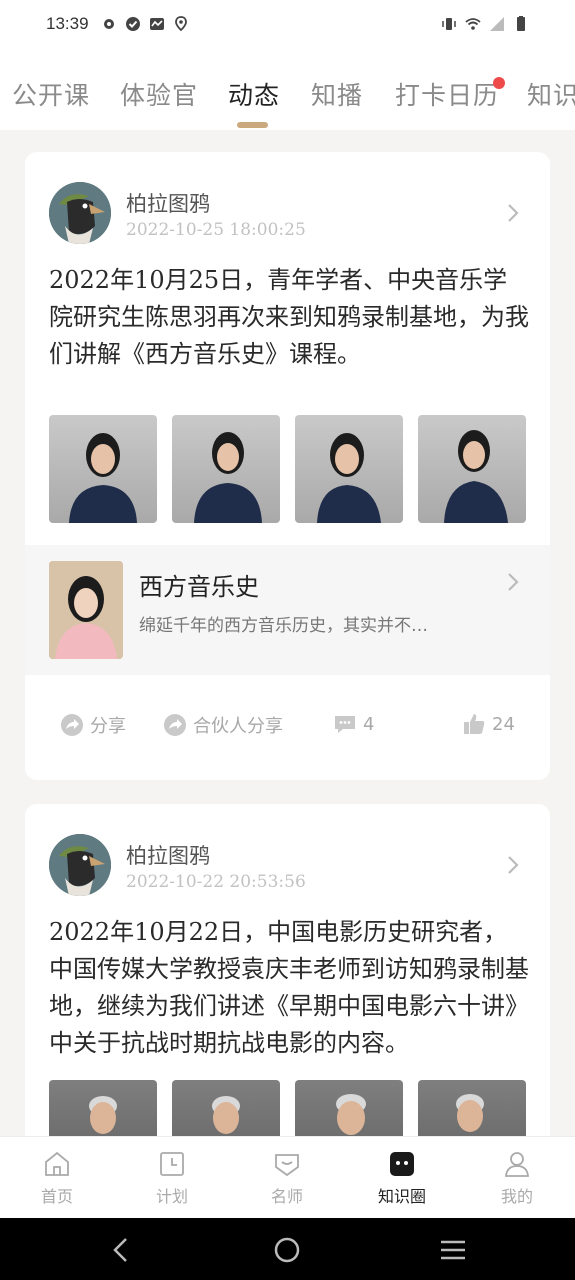  What do you see at coordinates (287, 89) in the screenshot?
I see `top-tab-bar: 公开课 体验官 动态 知播 打卡日历 知识` at bounding box center [287, 89].